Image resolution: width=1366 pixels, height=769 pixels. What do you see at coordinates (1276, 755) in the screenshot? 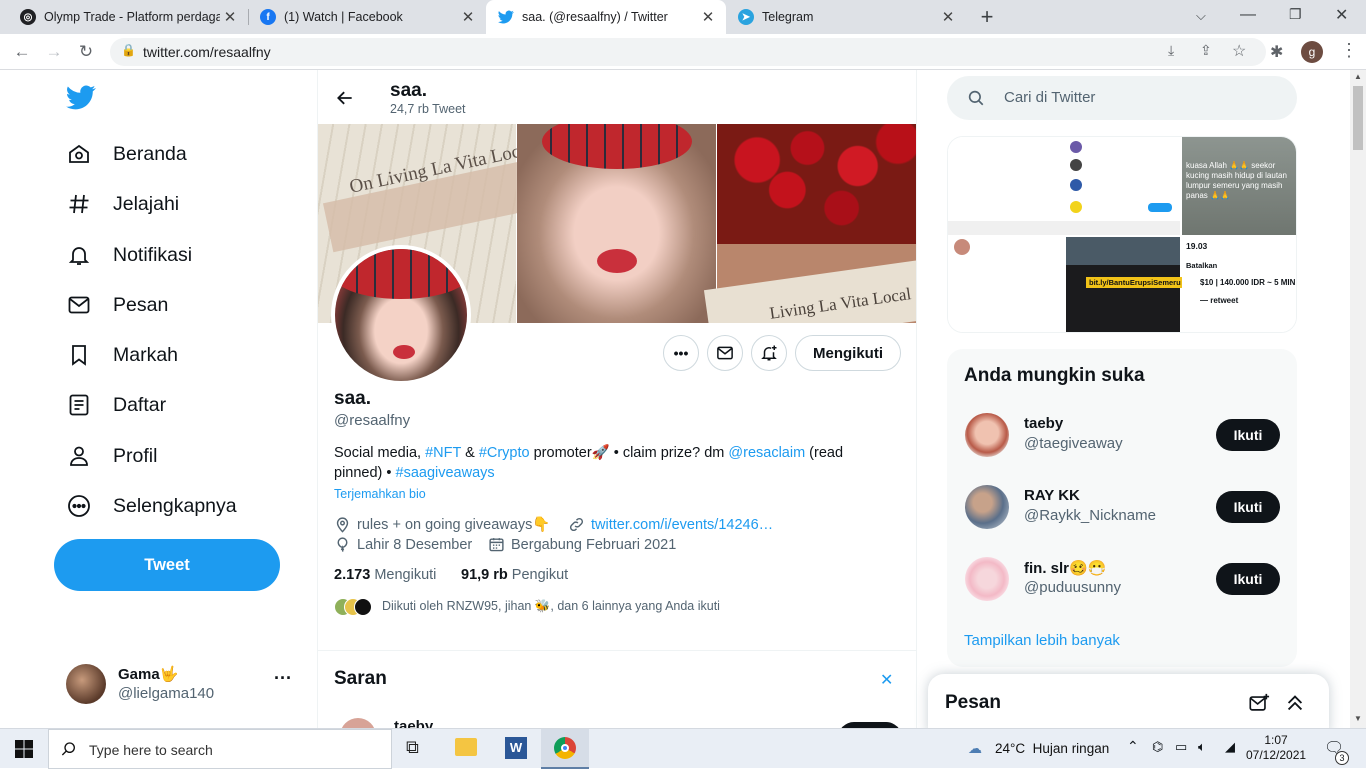
I see `clock-date: 07/12/2021` at bounding box center [1276, 755].